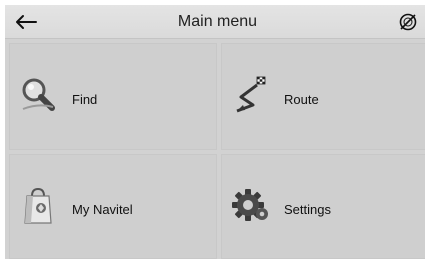 This screenshot has height=259, width=425. Describe the element at coordinates (251, 94) in the screenshot. I see `route-flag-icon` at that location.